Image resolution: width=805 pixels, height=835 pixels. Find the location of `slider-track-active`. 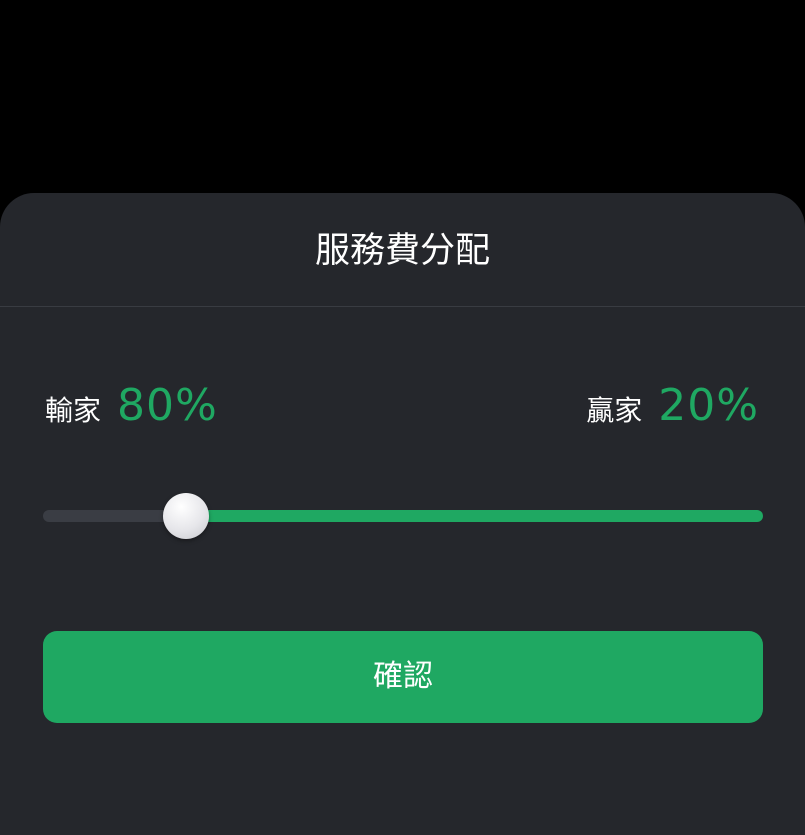

slider-track-active is located at coordinates (478, 516).